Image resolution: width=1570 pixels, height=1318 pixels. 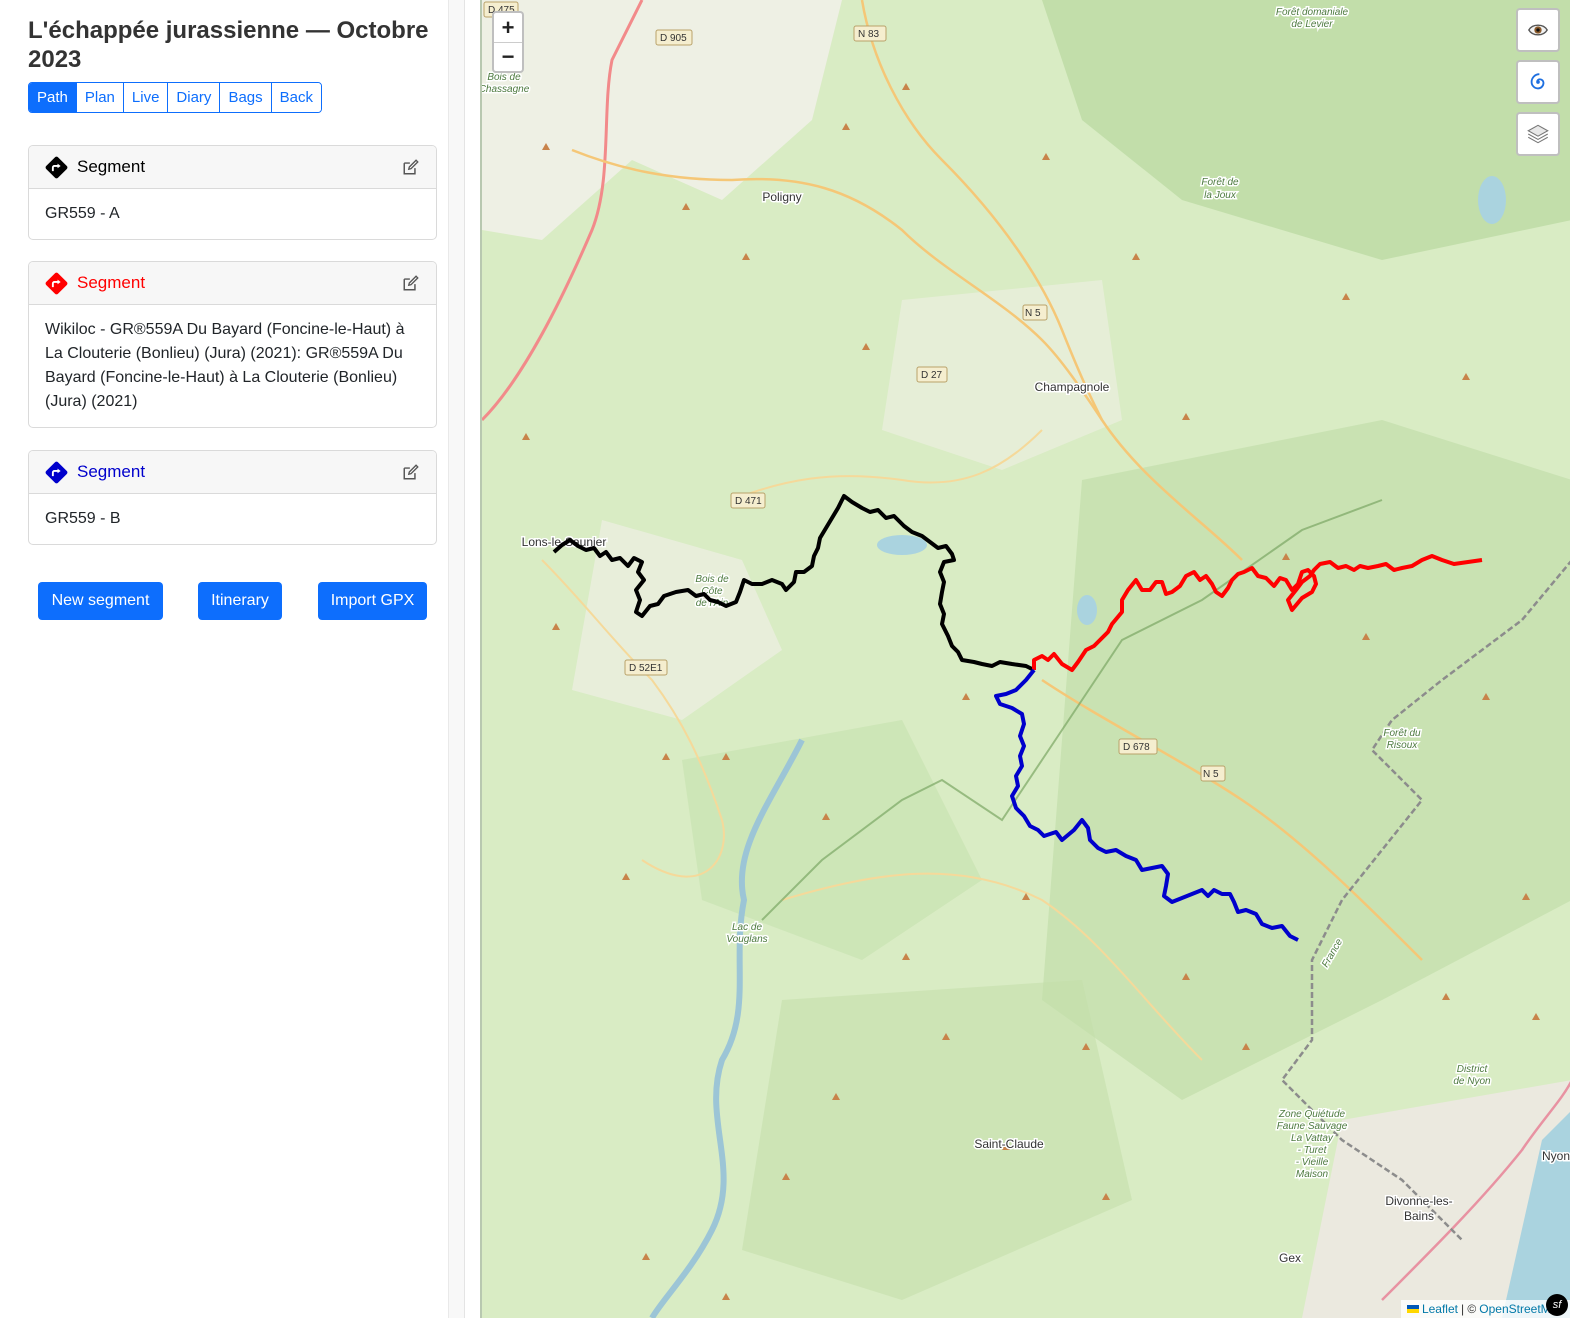 I want to click on area-label: Risoux, so click(x=1403, y=745).